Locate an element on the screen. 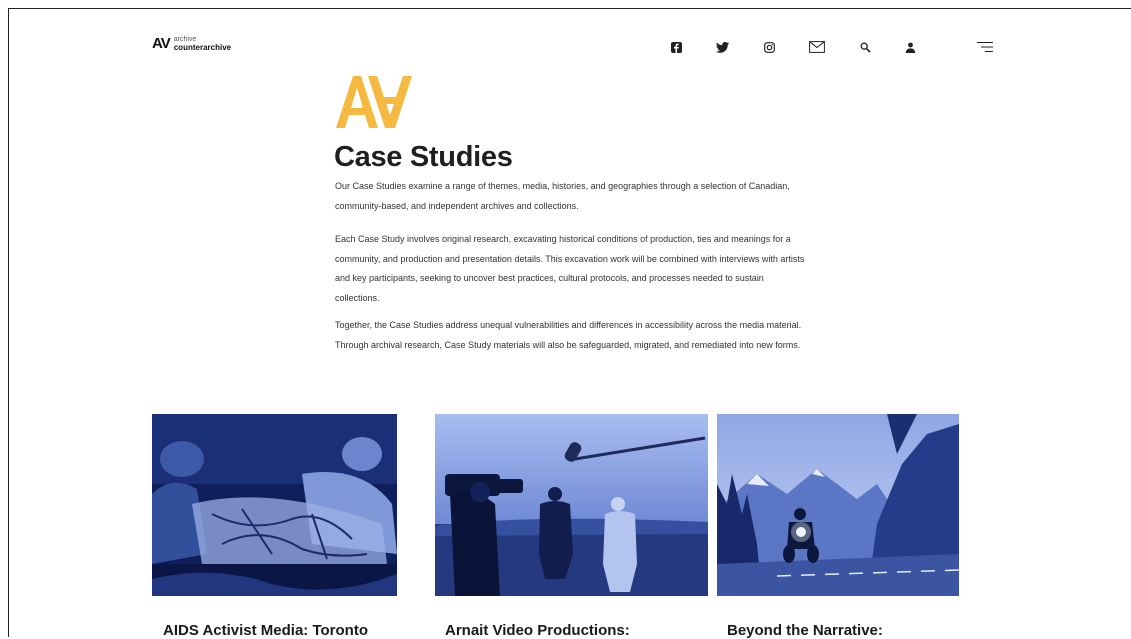 The image size is (1131, 639). card-title-arnait-video: Arnait Video Productions: is located at coordinates (537, 630).